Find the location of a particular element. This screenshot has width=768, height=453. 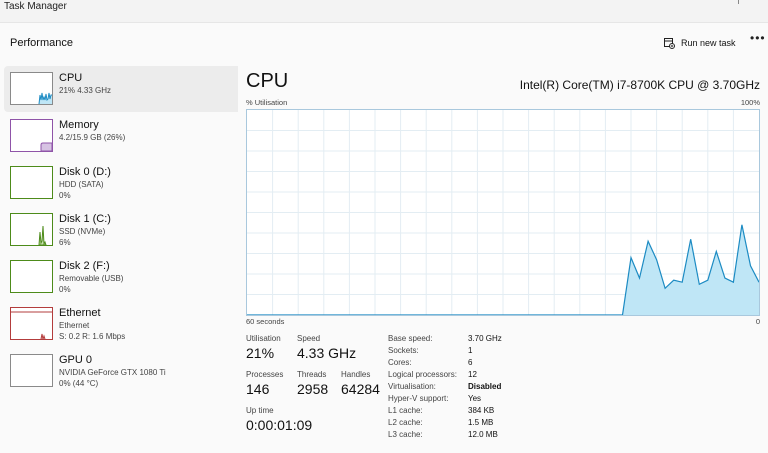

window-title: Task Manager is located at coordinates (35, 6).